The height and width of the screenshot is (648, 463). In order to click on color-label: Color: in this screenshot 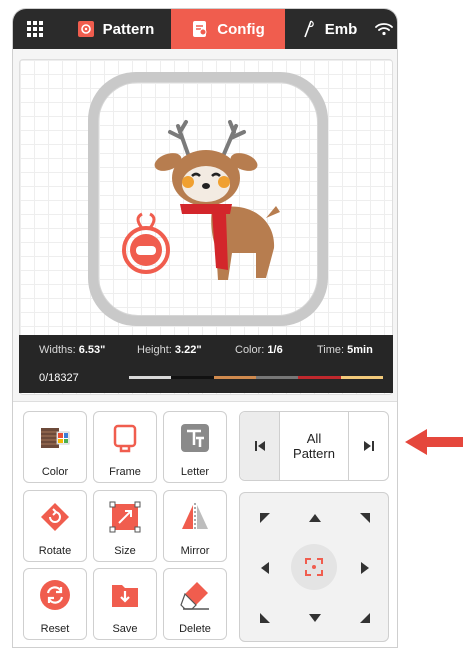, I will do `click(250, 350)`.